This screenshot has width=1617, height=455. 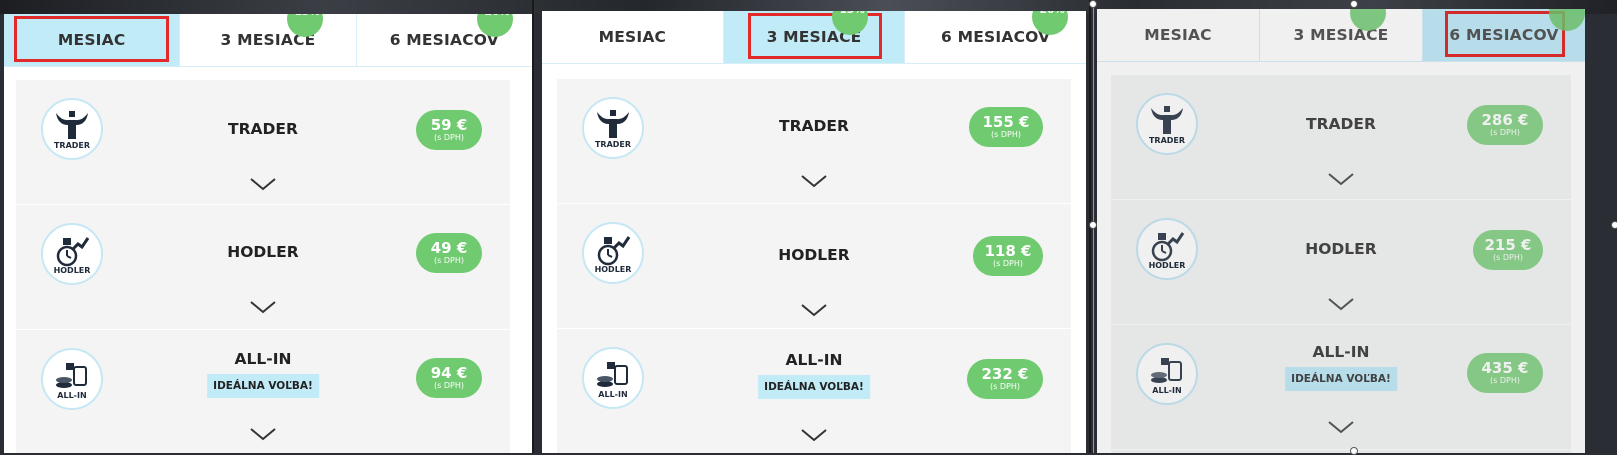 I want to click on plan-row-hodler: HODLER HODLER 49 € (s DPH), so click(x=263, y=267).